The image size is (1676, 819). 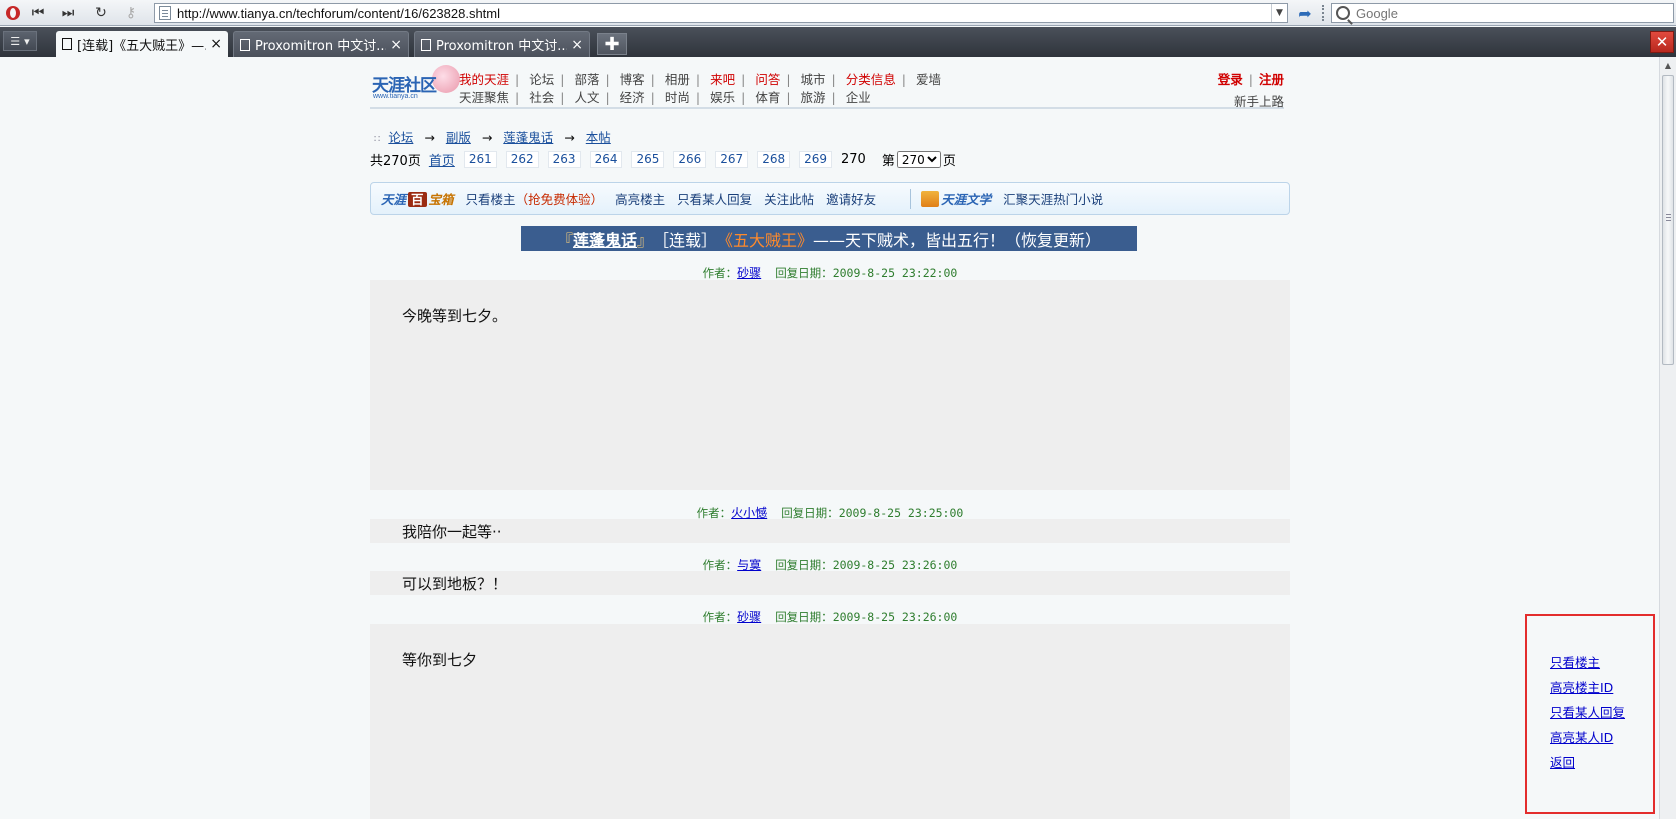 What do you see at coordinates (38, 13) in the screenshot?
I see `rewind-icon: ⏮` at bounding box center [38, 13].